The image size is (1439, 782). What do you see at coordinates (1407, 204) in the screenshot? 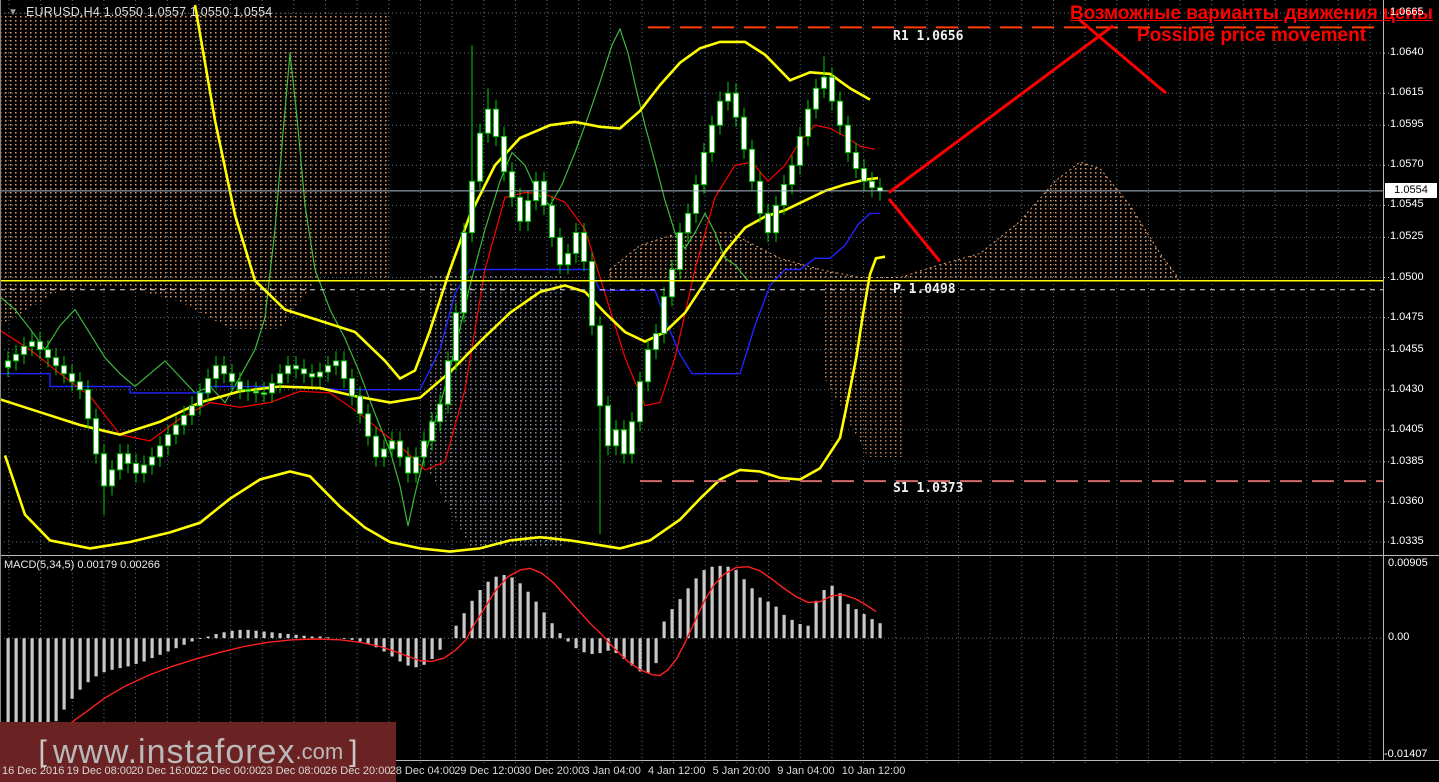
I see `price-tick-label: 1.0545` at bounding box center [1407, 204].